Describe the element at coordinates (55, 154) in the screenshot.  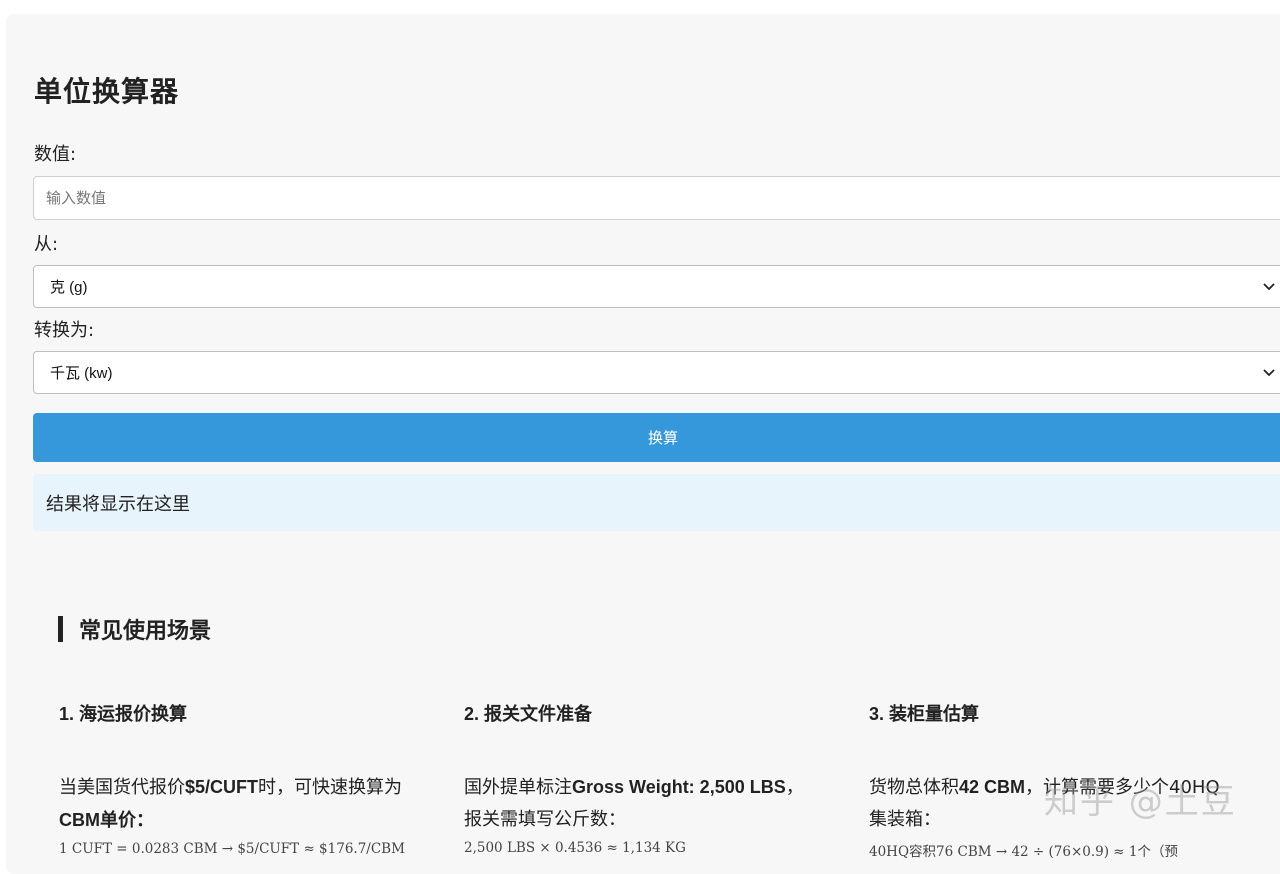
I see `value-label: 数值:` at that location.